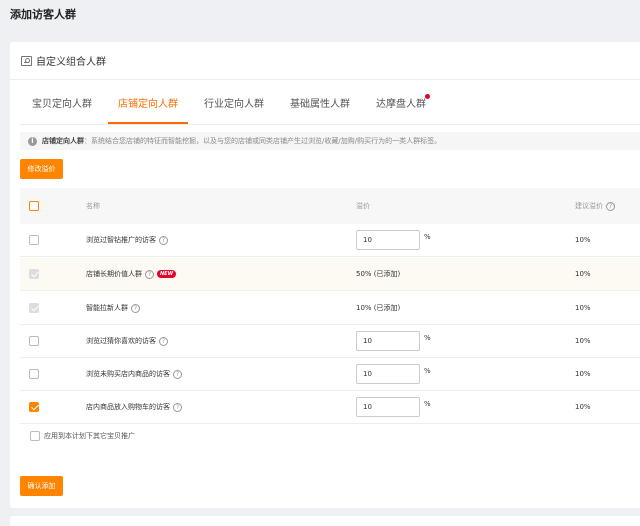 The width and height of the screenshot is (640, 526). What do you see at coordinates (330, 407) in the screenshot?
I see `table-row: 店内商品放入购物车的访客? 10% 10%` at bounding box center [330, 407].